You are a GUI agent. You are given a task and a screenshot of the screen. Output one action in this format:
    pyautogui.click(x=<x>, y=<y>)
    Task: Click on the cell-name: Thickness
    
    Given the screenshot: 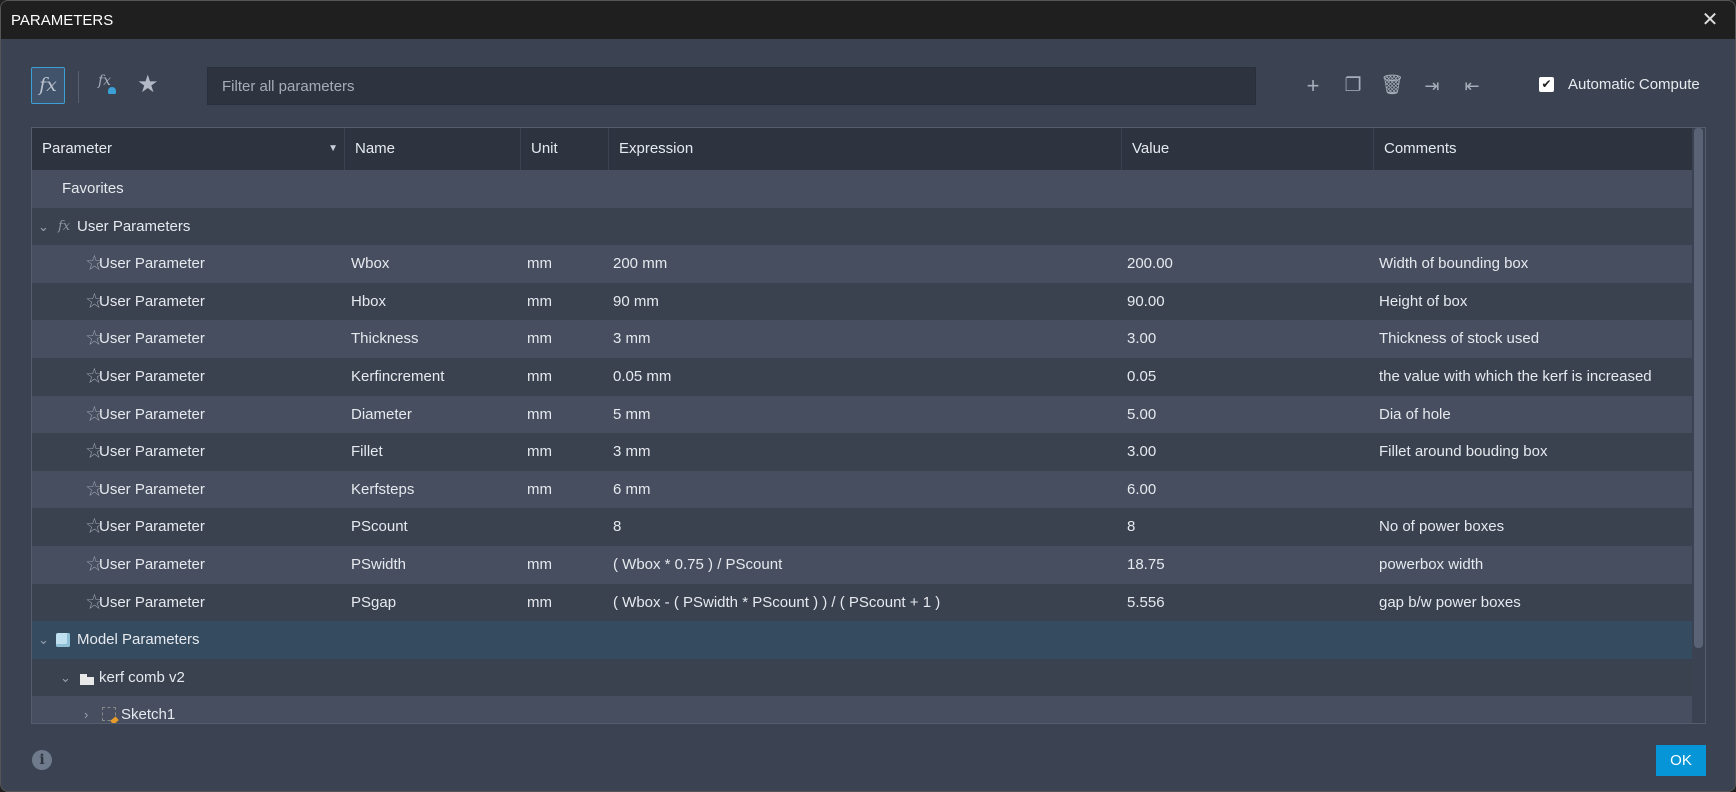 What is the action you would take?
    pyautogui.click(x=385, y=339)
    